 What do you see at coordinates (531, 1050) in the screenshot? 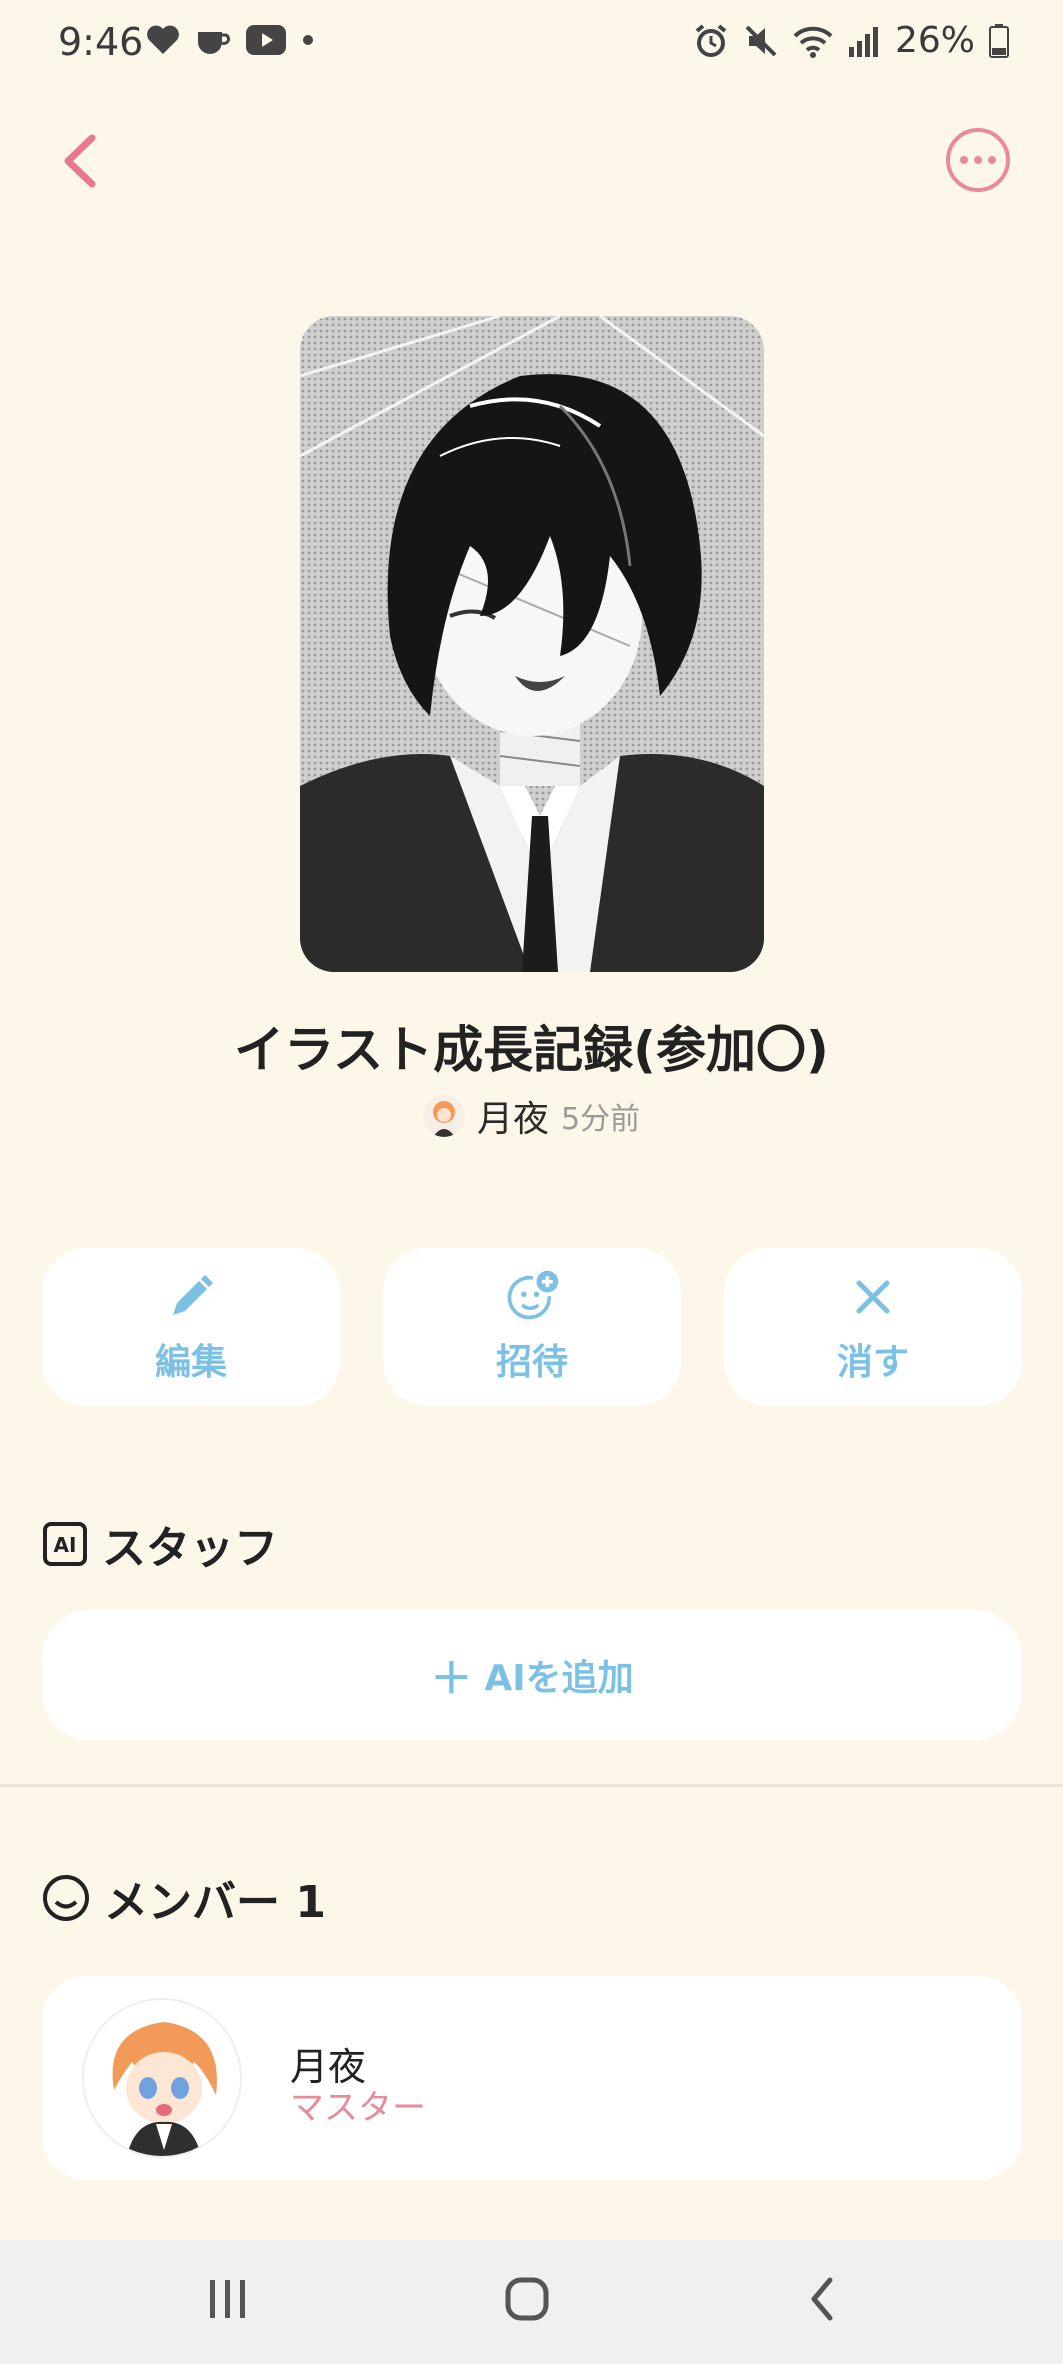
I see `book-title: イラスト成長記録(参加〇)` at bounding box center [531, 1050].